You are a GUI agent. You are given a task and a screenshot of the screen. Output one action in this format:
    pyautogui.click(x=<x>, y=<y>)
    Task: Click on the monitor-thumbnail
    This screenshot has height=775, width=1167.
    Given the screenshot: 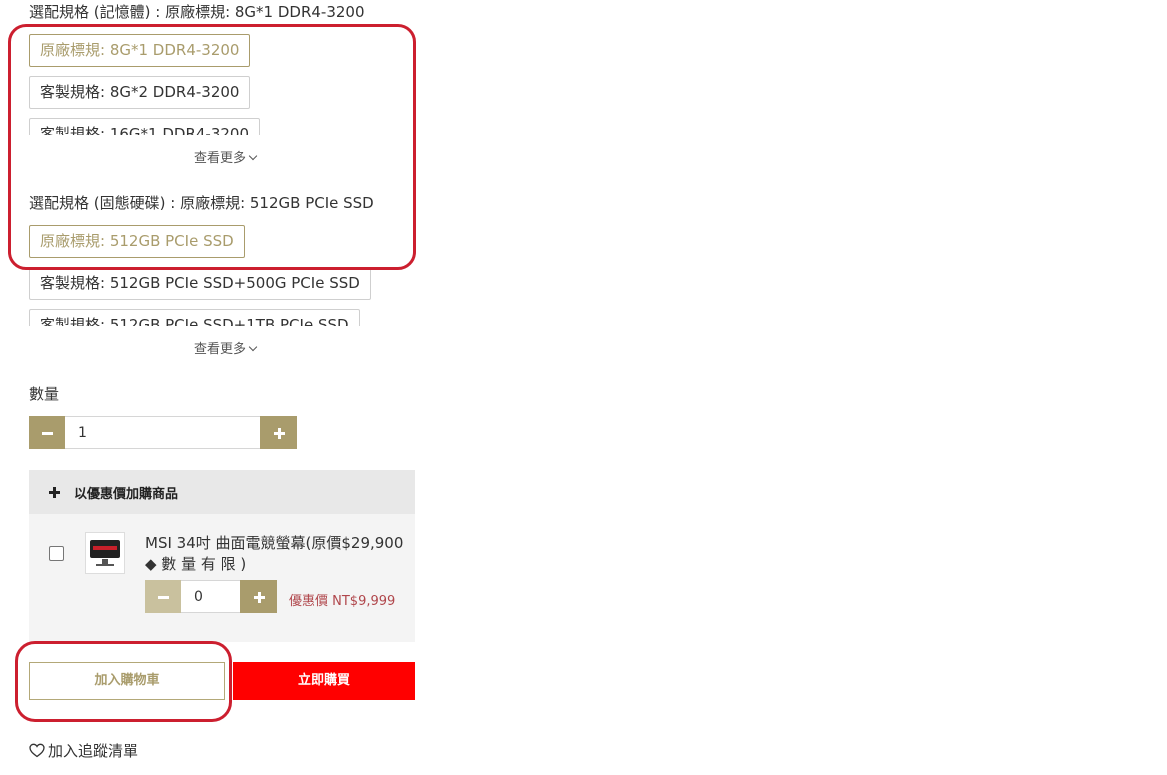 What is the action you would take?
    pyautogui.click(x=105, y=553)
    